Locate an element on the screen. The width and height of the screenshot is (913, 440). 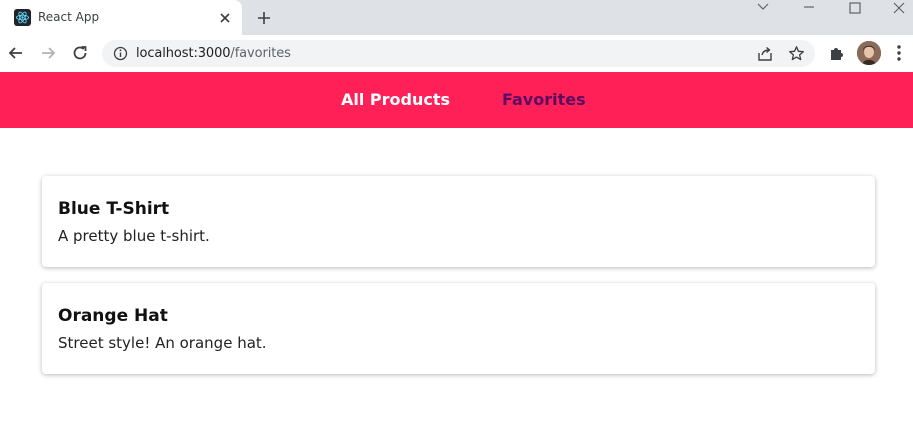
plus-icon is located at coordinates (264, 18).